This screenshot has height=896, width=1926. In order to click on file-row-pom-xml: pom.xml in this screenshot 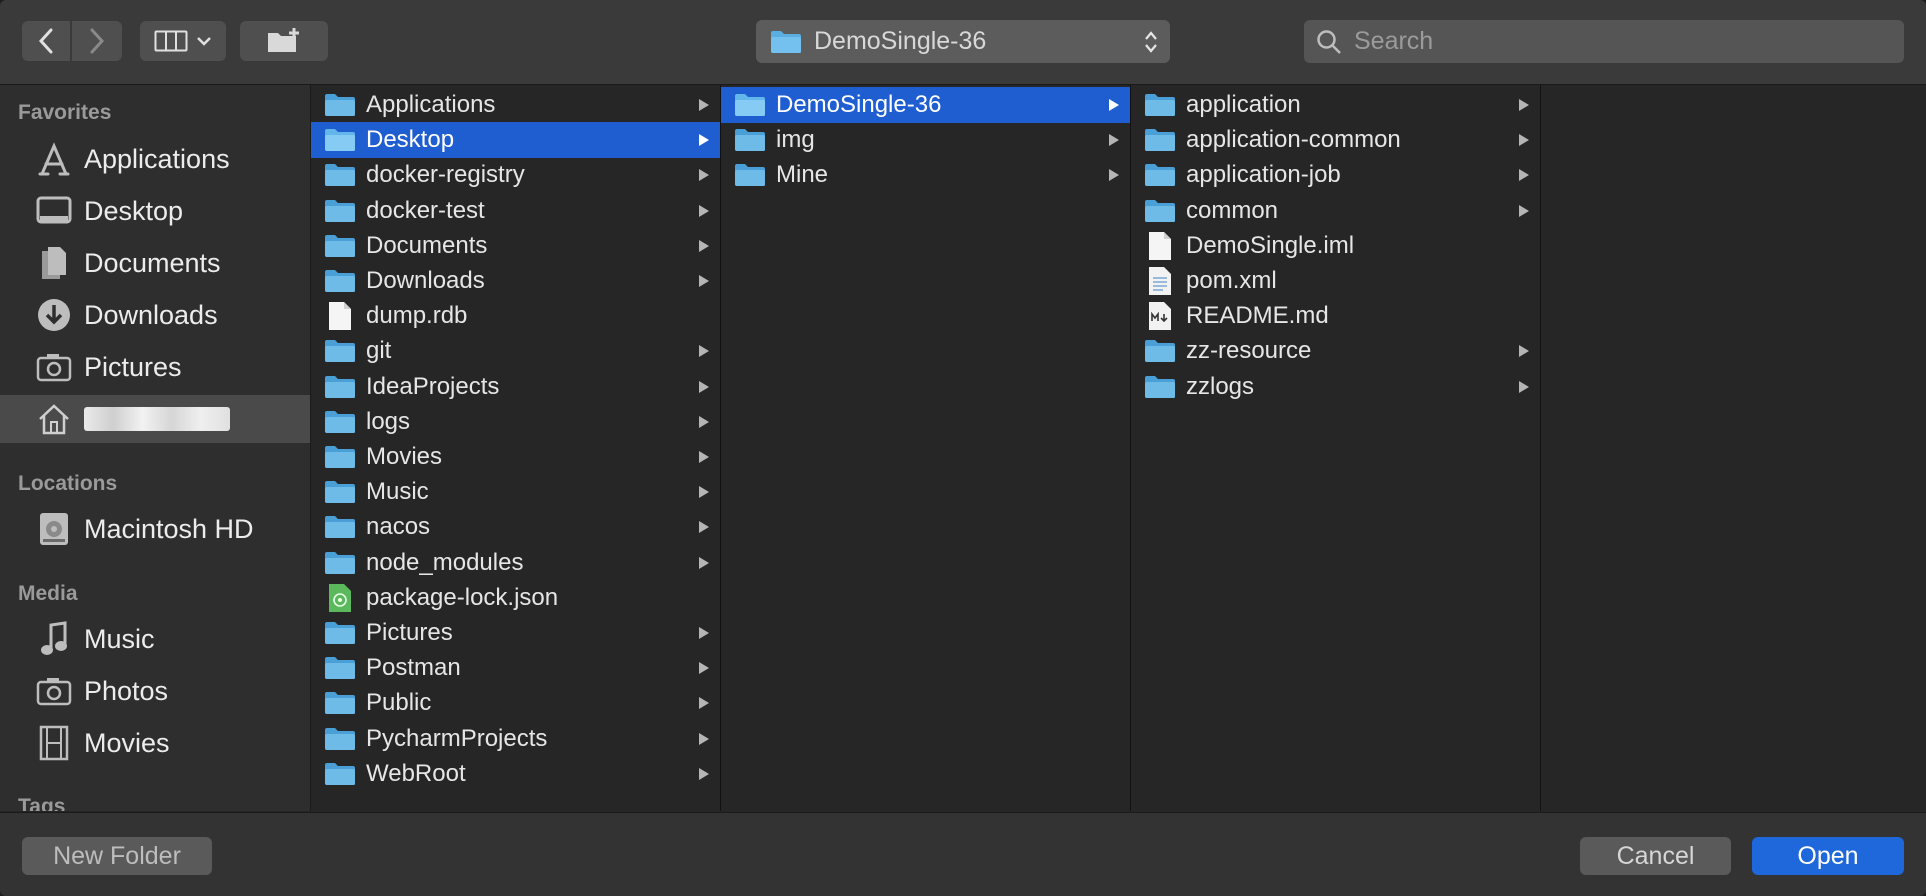, I will do `click(1335, 281)`.